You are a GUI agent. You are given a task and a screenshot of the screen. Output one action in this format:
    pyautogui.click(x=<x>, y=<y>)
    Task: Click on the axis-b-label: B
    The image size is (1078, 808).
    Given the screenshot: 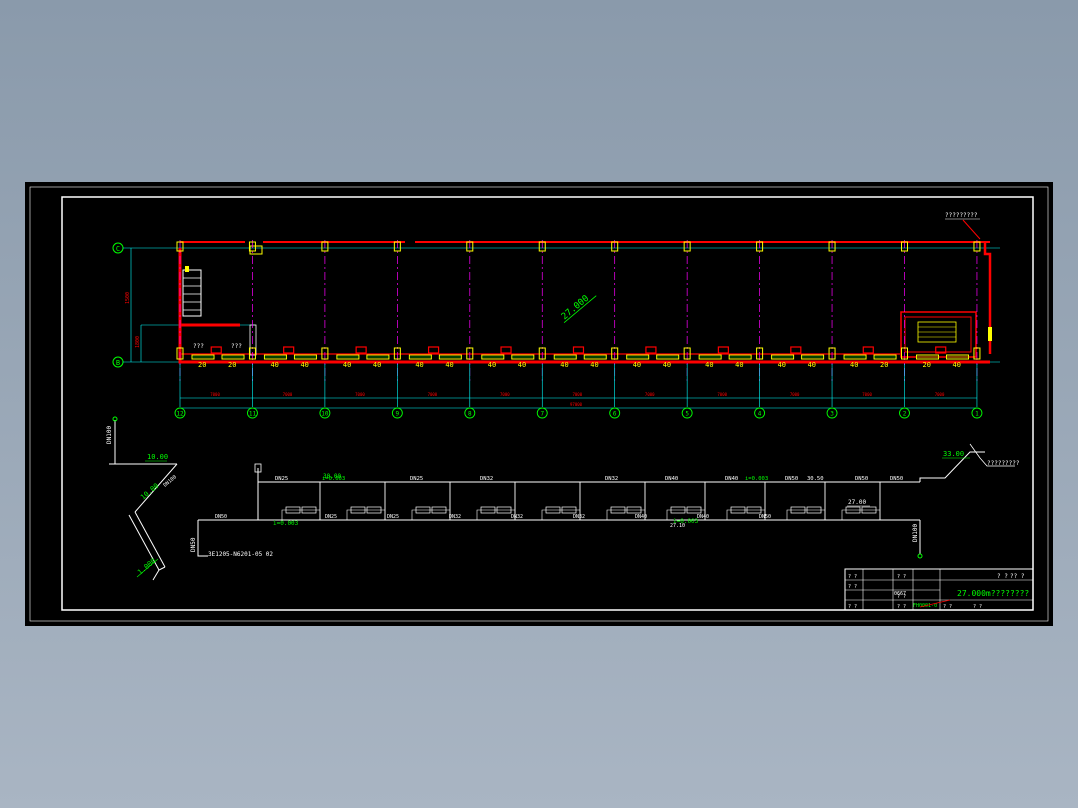 What is the action you would take?
    pyautogui.click(x=118, y=363)
    